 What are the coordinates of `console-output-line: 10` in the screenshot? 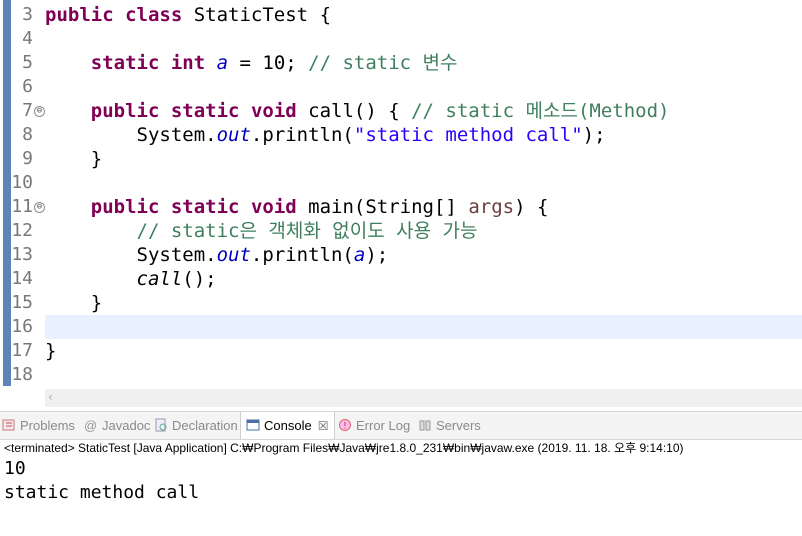 It's located at (15, 468).